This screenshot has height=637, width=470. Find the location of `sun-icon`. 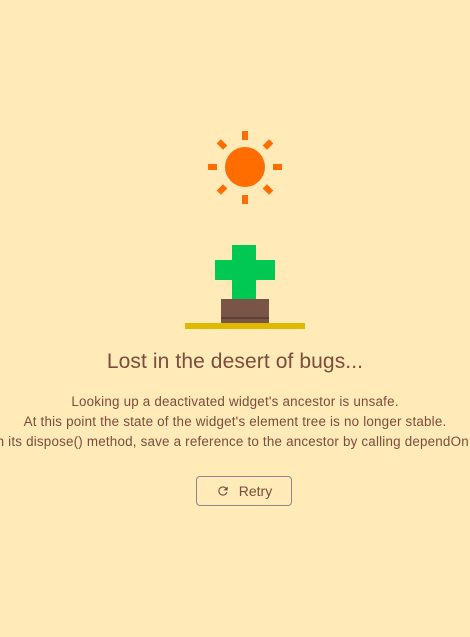

sun-icon is located at coordinates (245, 167).